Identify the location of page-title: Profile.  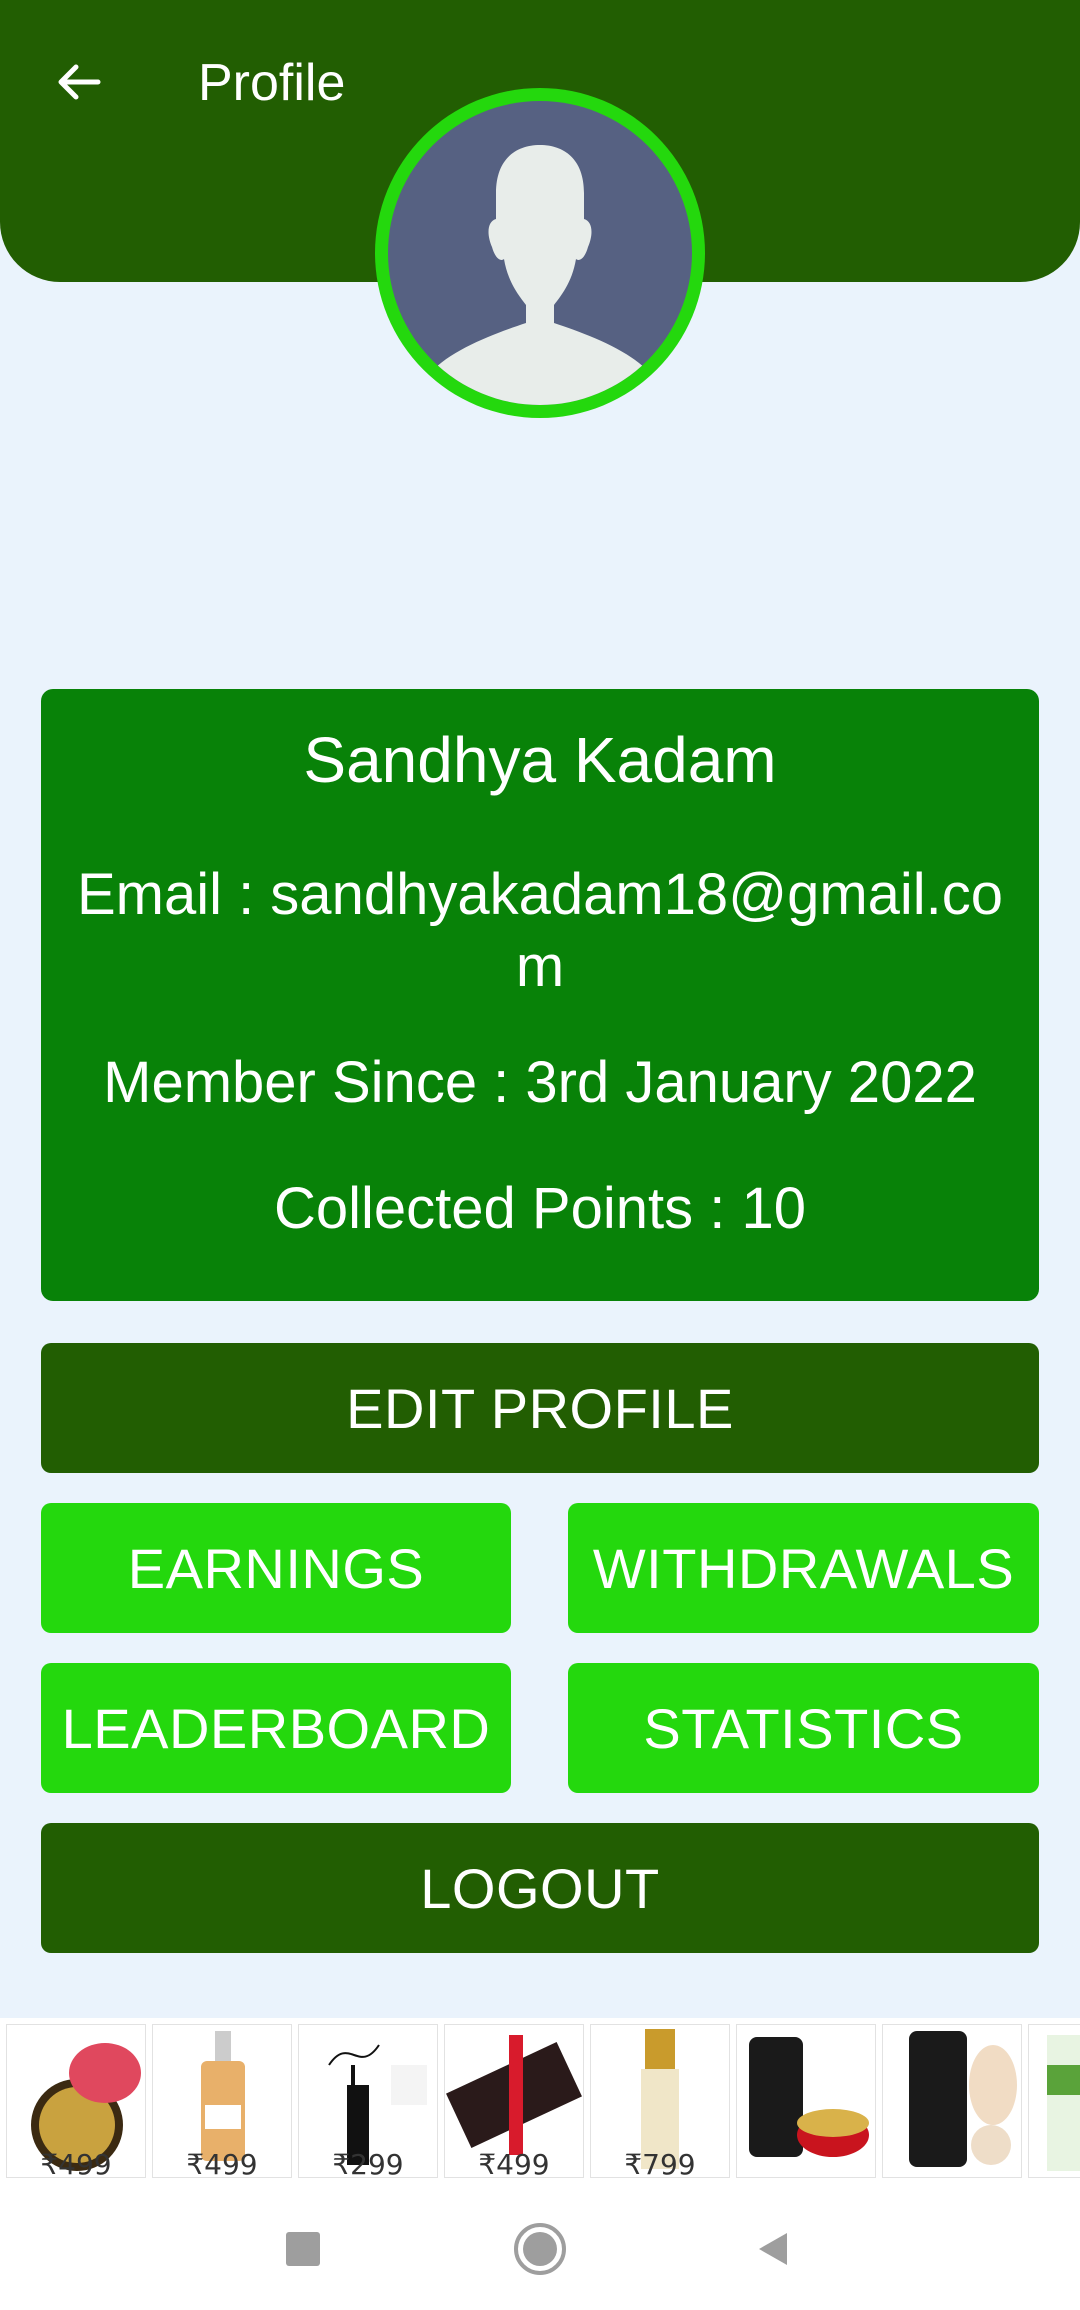
(272, 83).